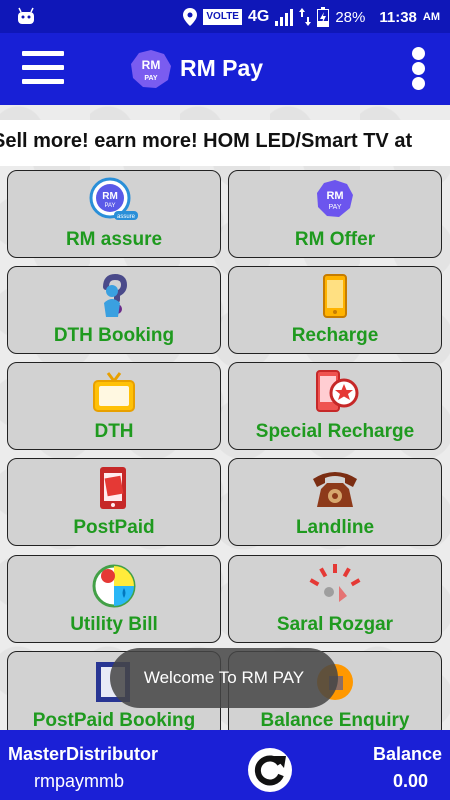  What do you see at coordinates (305, 17) in the screenshot?
I see `data-arrows-icon` at bounding box center [305, 17].